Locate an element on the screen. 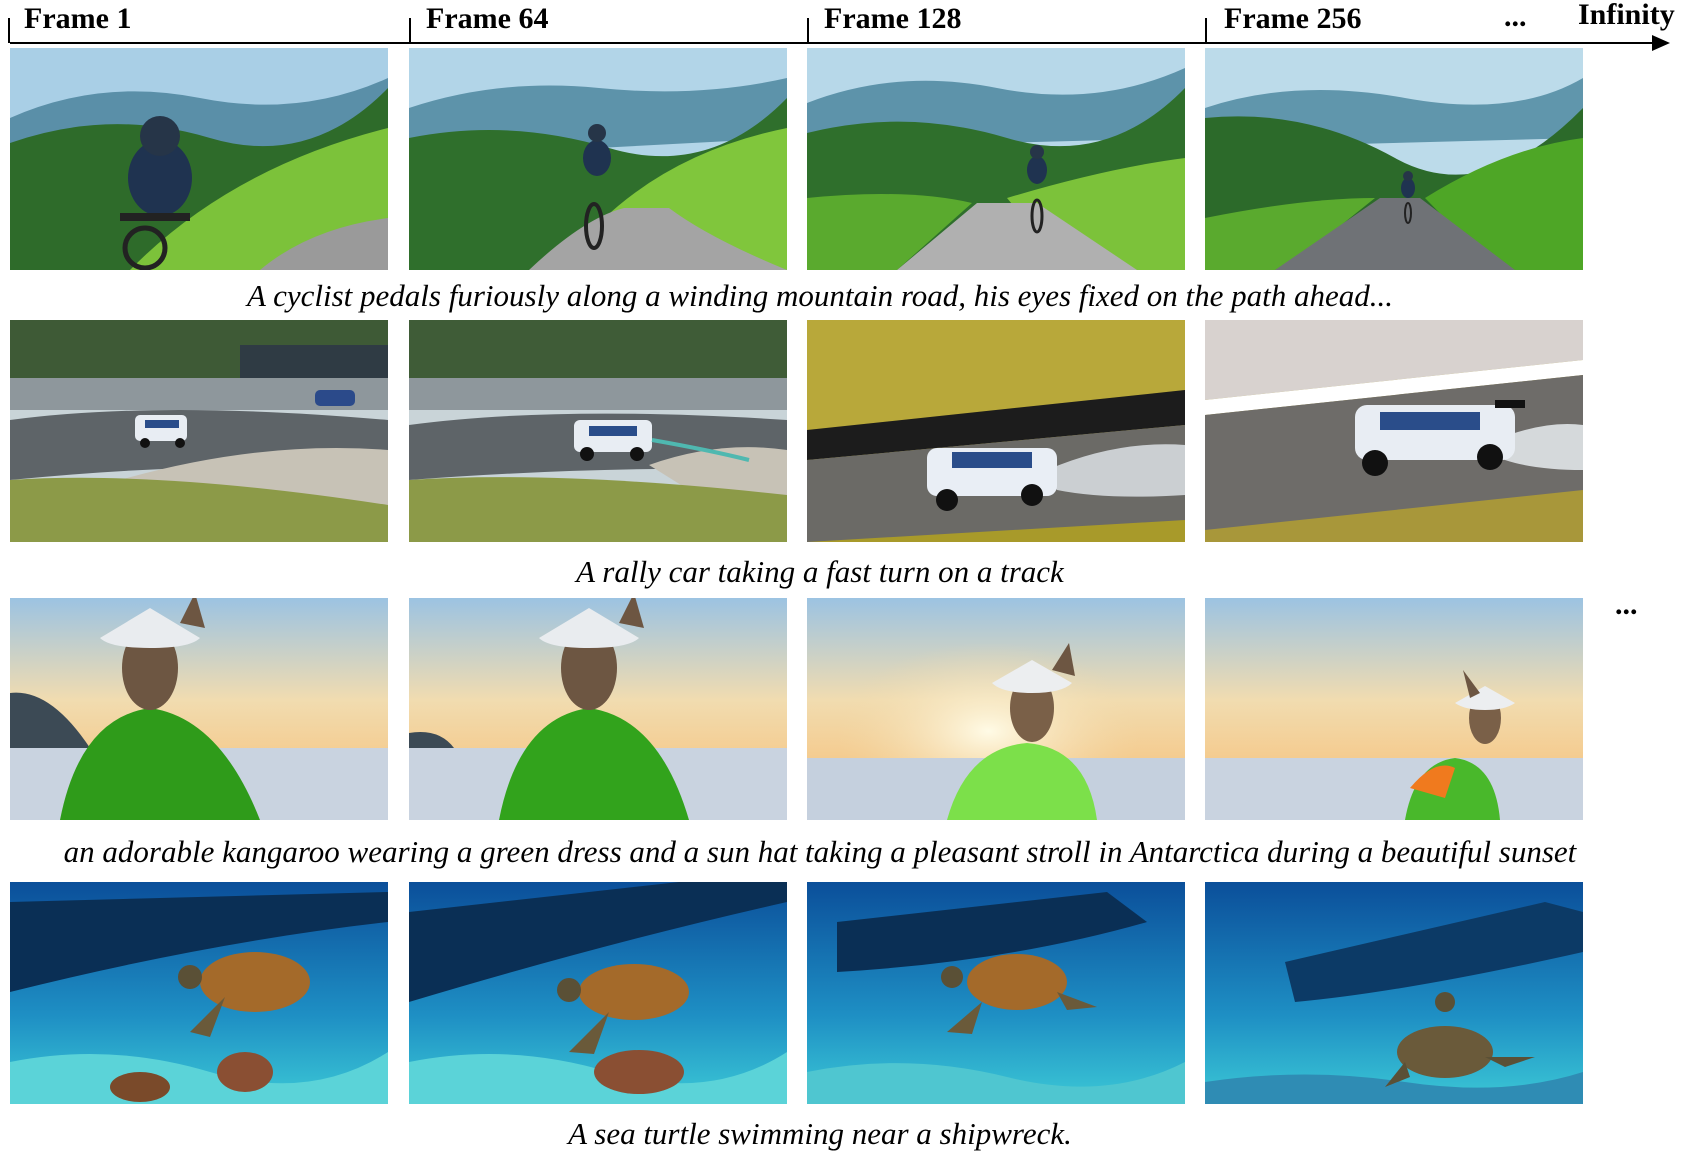 This screenshot has width=1686, height=1162. frame-label-1: Frame 1 is located at coordinates (78, 18).